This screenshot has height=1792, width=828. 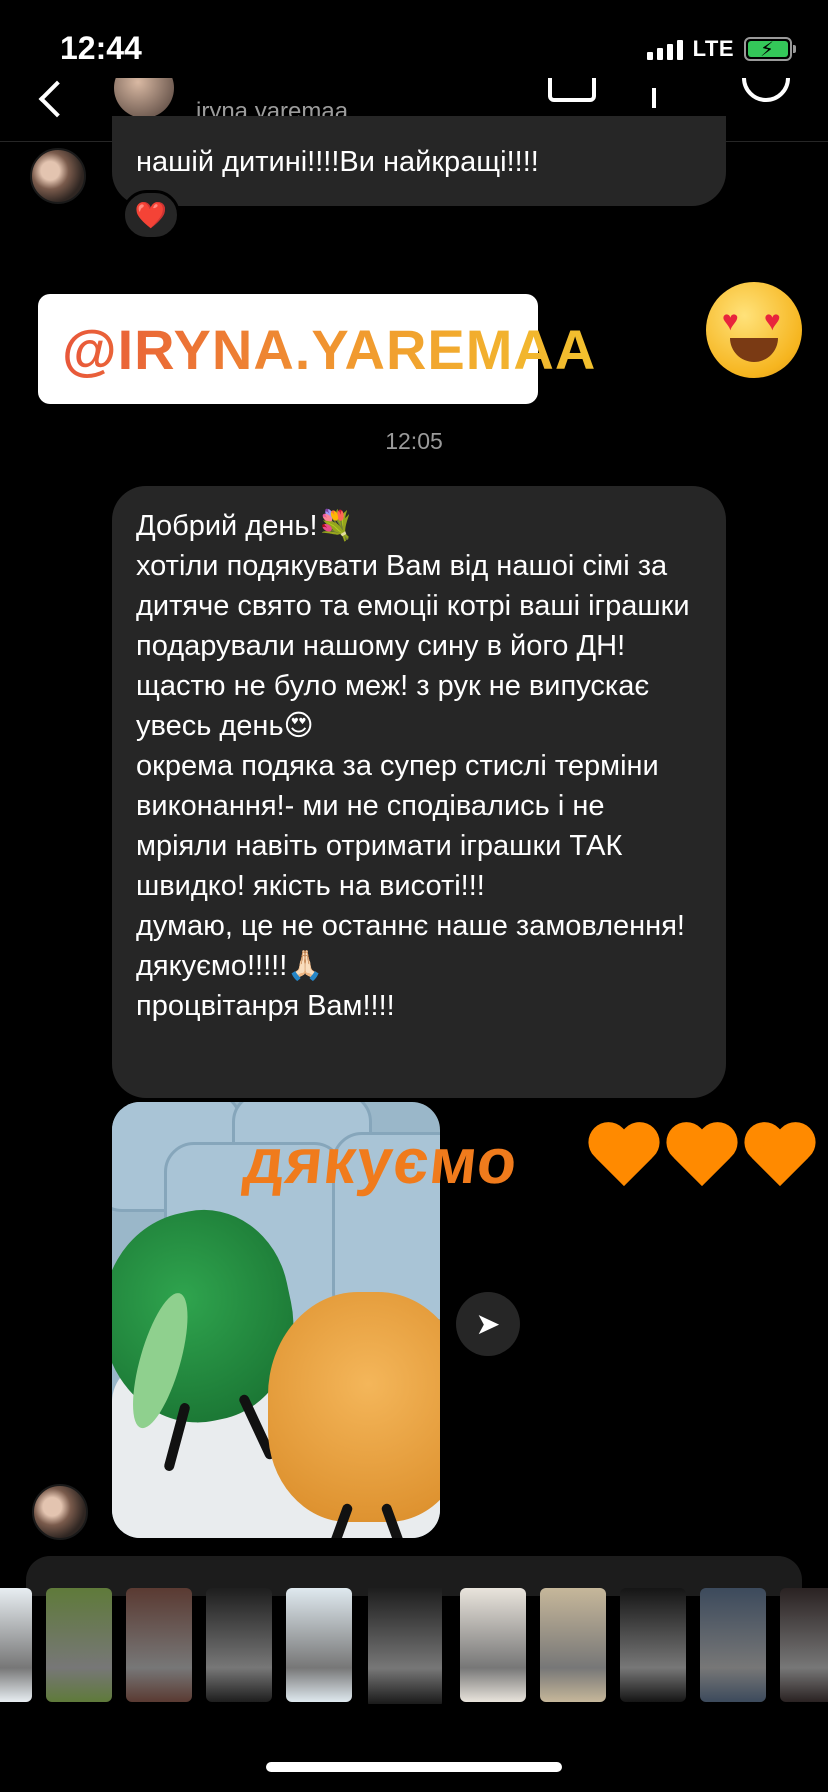 I want to click on heart-reaction: ❤️, so click(x=151, y=215).